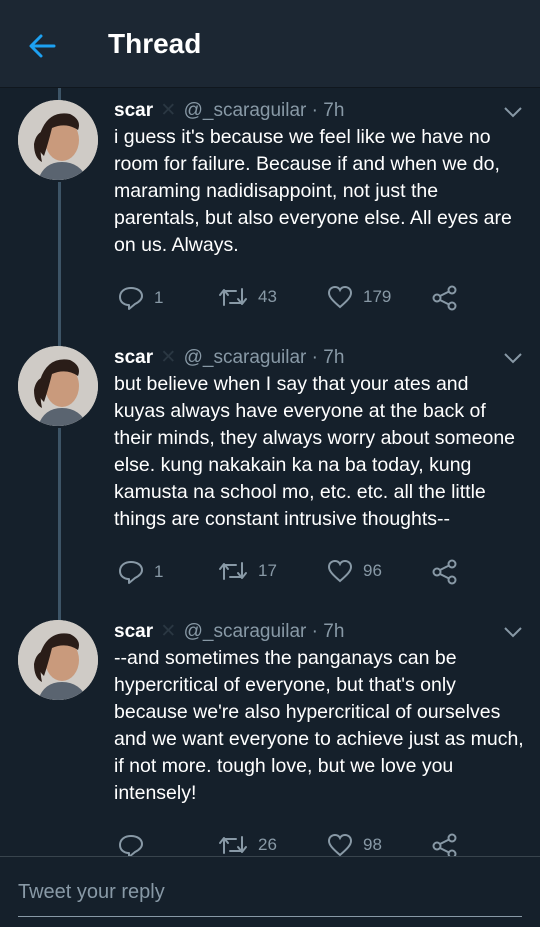  What do you see at coordinates (42, 46) in the screenshot?
I see `arrow-left-icon` at bounding box center [42, 46].